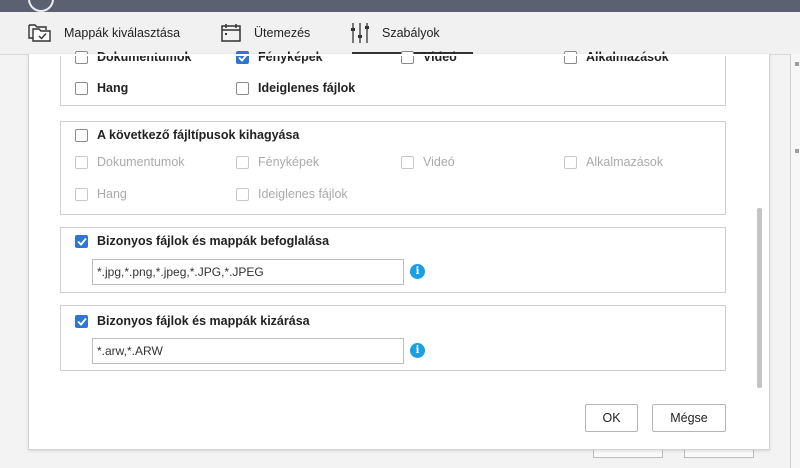 Image resolution: width=800 pixels, height=468 pixels. Describe the element at coordinates (428, 162) in the screenshot. I see `skip-option-video: Videó` at that location.